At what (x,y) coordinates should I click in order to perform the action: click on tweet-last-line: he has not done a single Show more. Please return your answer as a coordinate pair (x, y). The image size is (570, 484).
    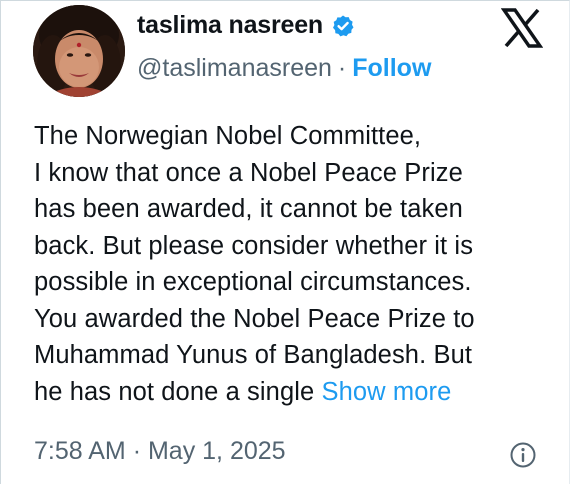
    Looking at the image, I should click on (294, 392).